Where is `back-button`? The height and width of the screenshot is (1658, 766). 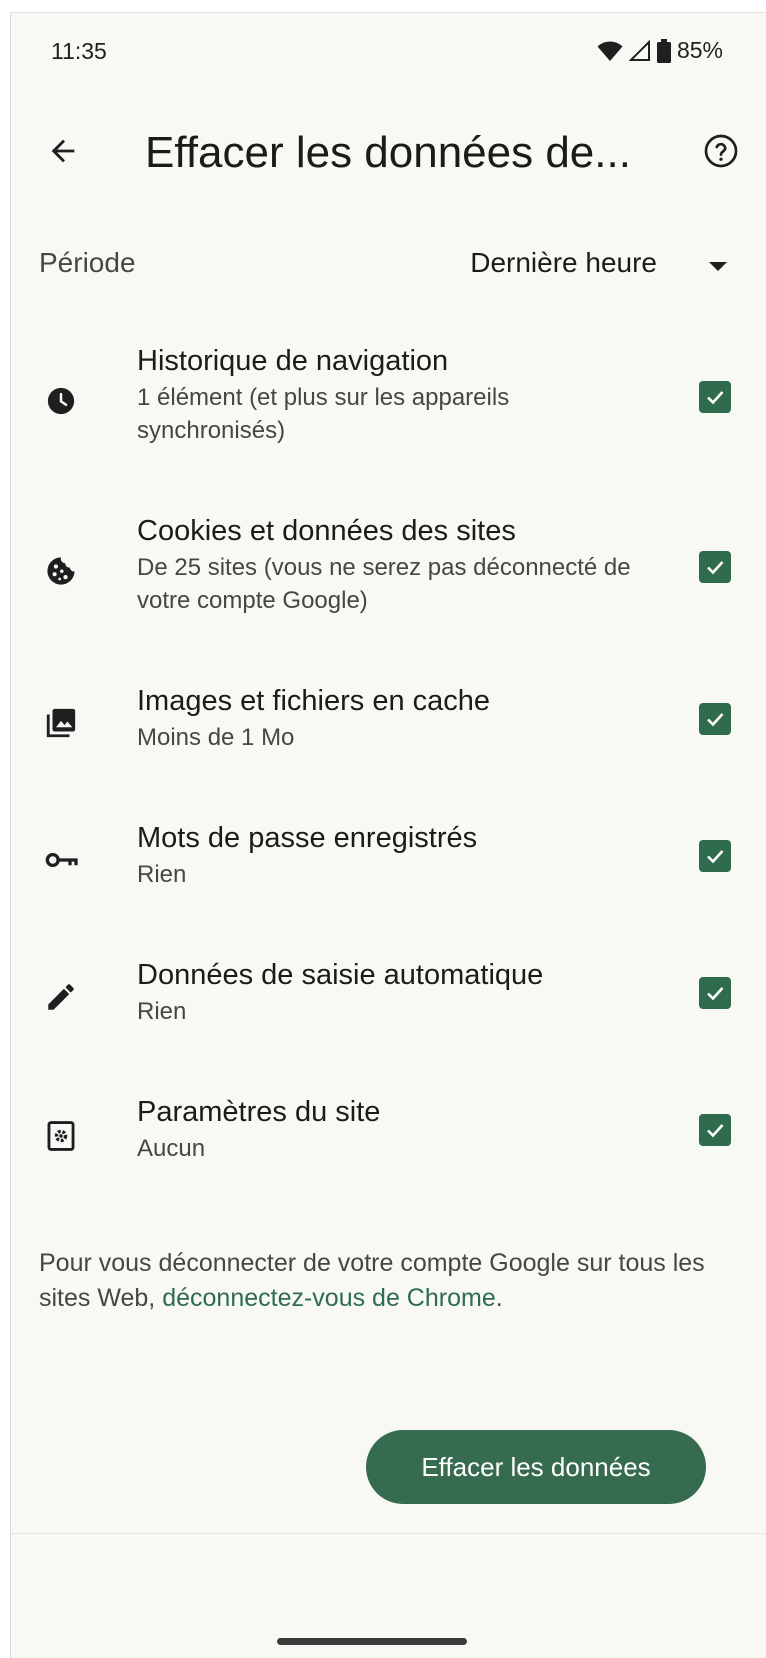
back-button is located at coordinates (63, 153).